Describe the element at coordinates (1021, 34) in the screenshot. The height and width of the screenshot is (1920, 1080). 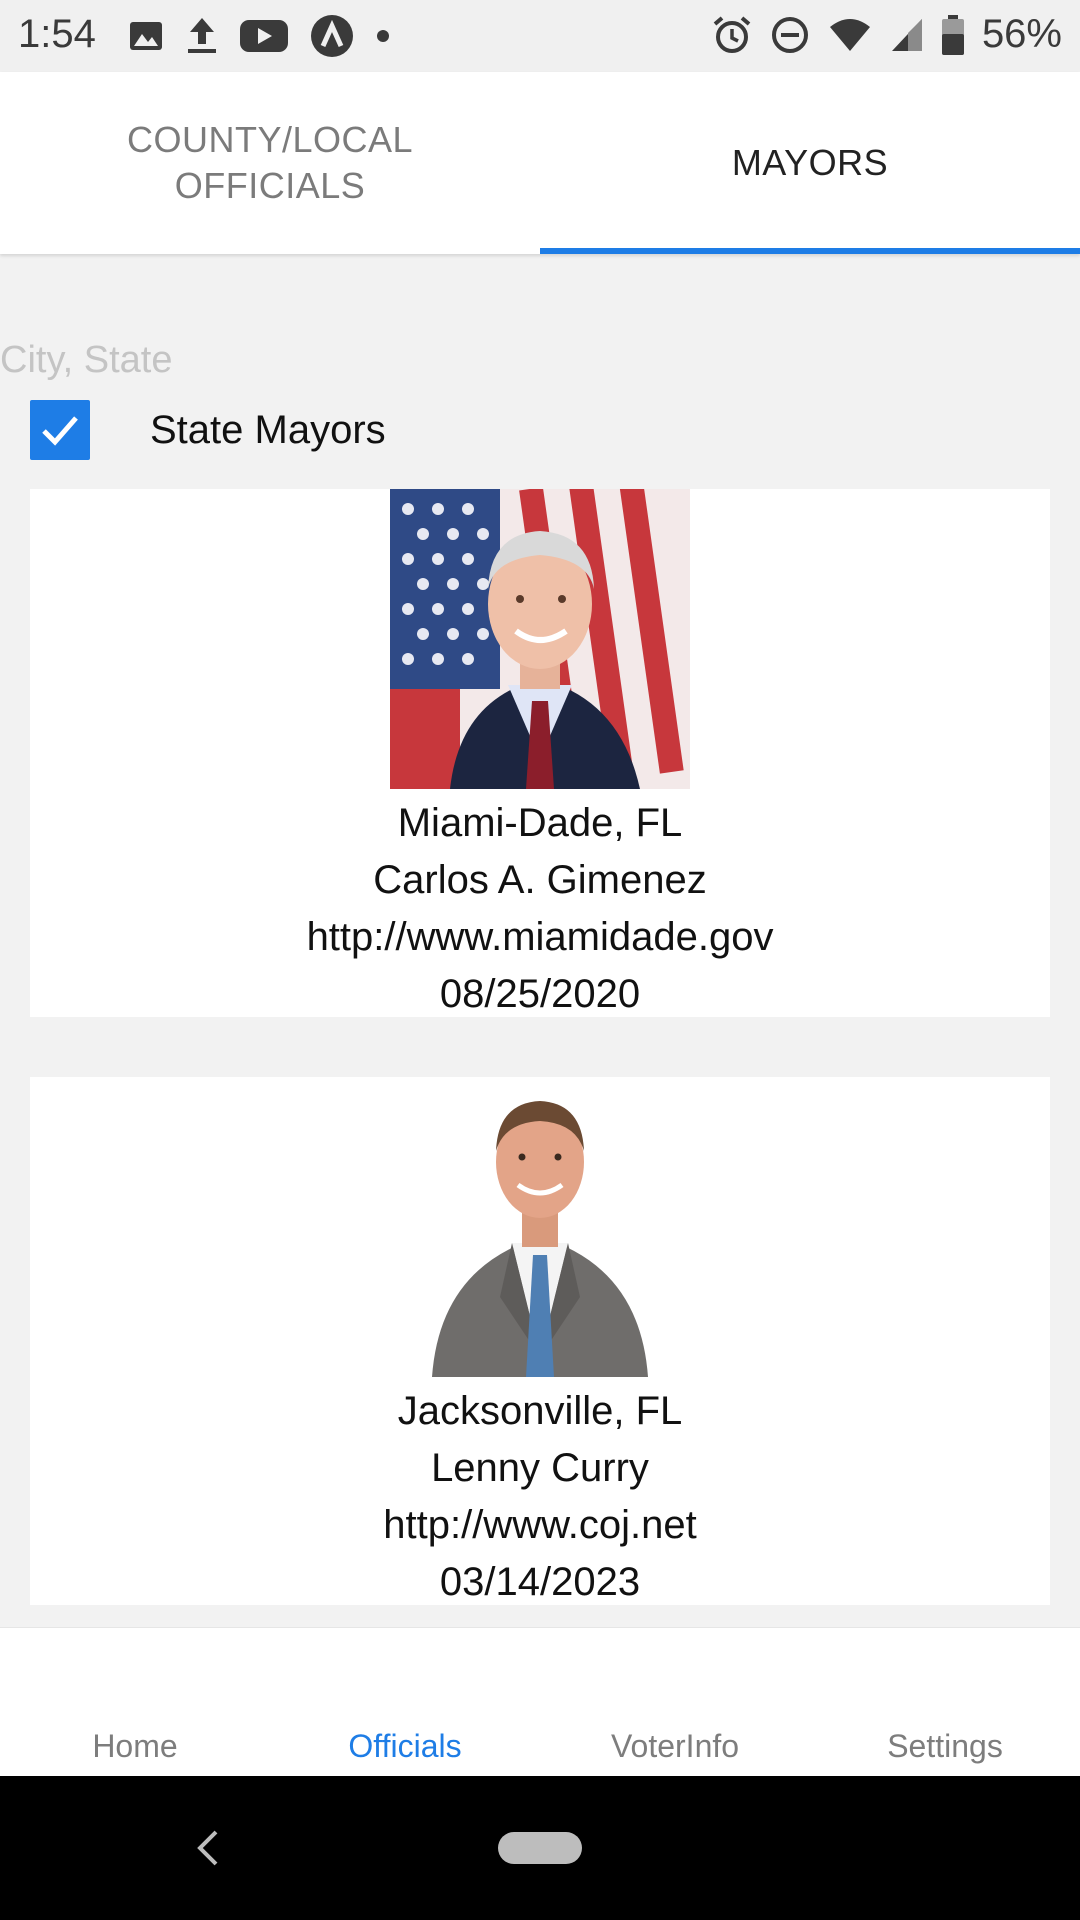
I see `battery-percent: 56%` at that location.